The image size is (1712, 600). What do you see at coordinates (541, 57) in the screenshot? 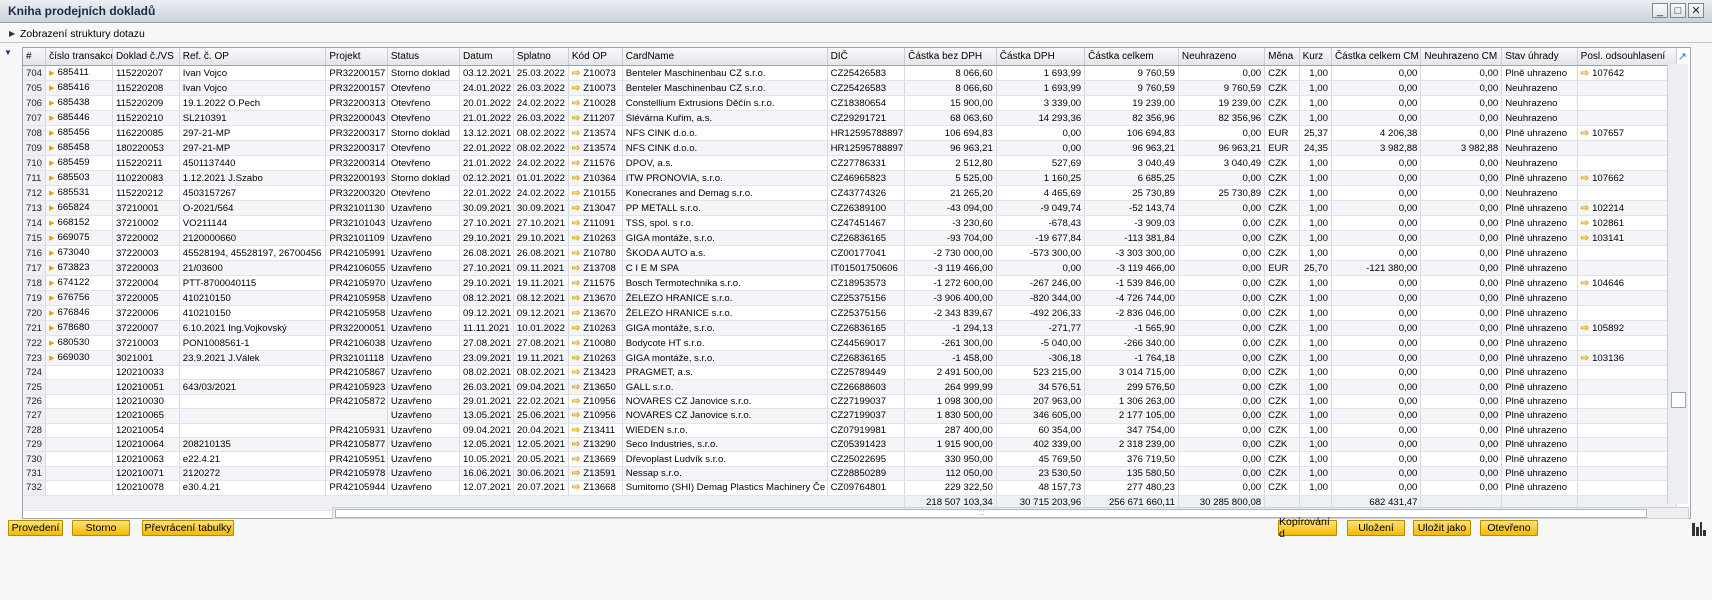
I see `column-header-7: Splatno` at bounding box center [541, 57].